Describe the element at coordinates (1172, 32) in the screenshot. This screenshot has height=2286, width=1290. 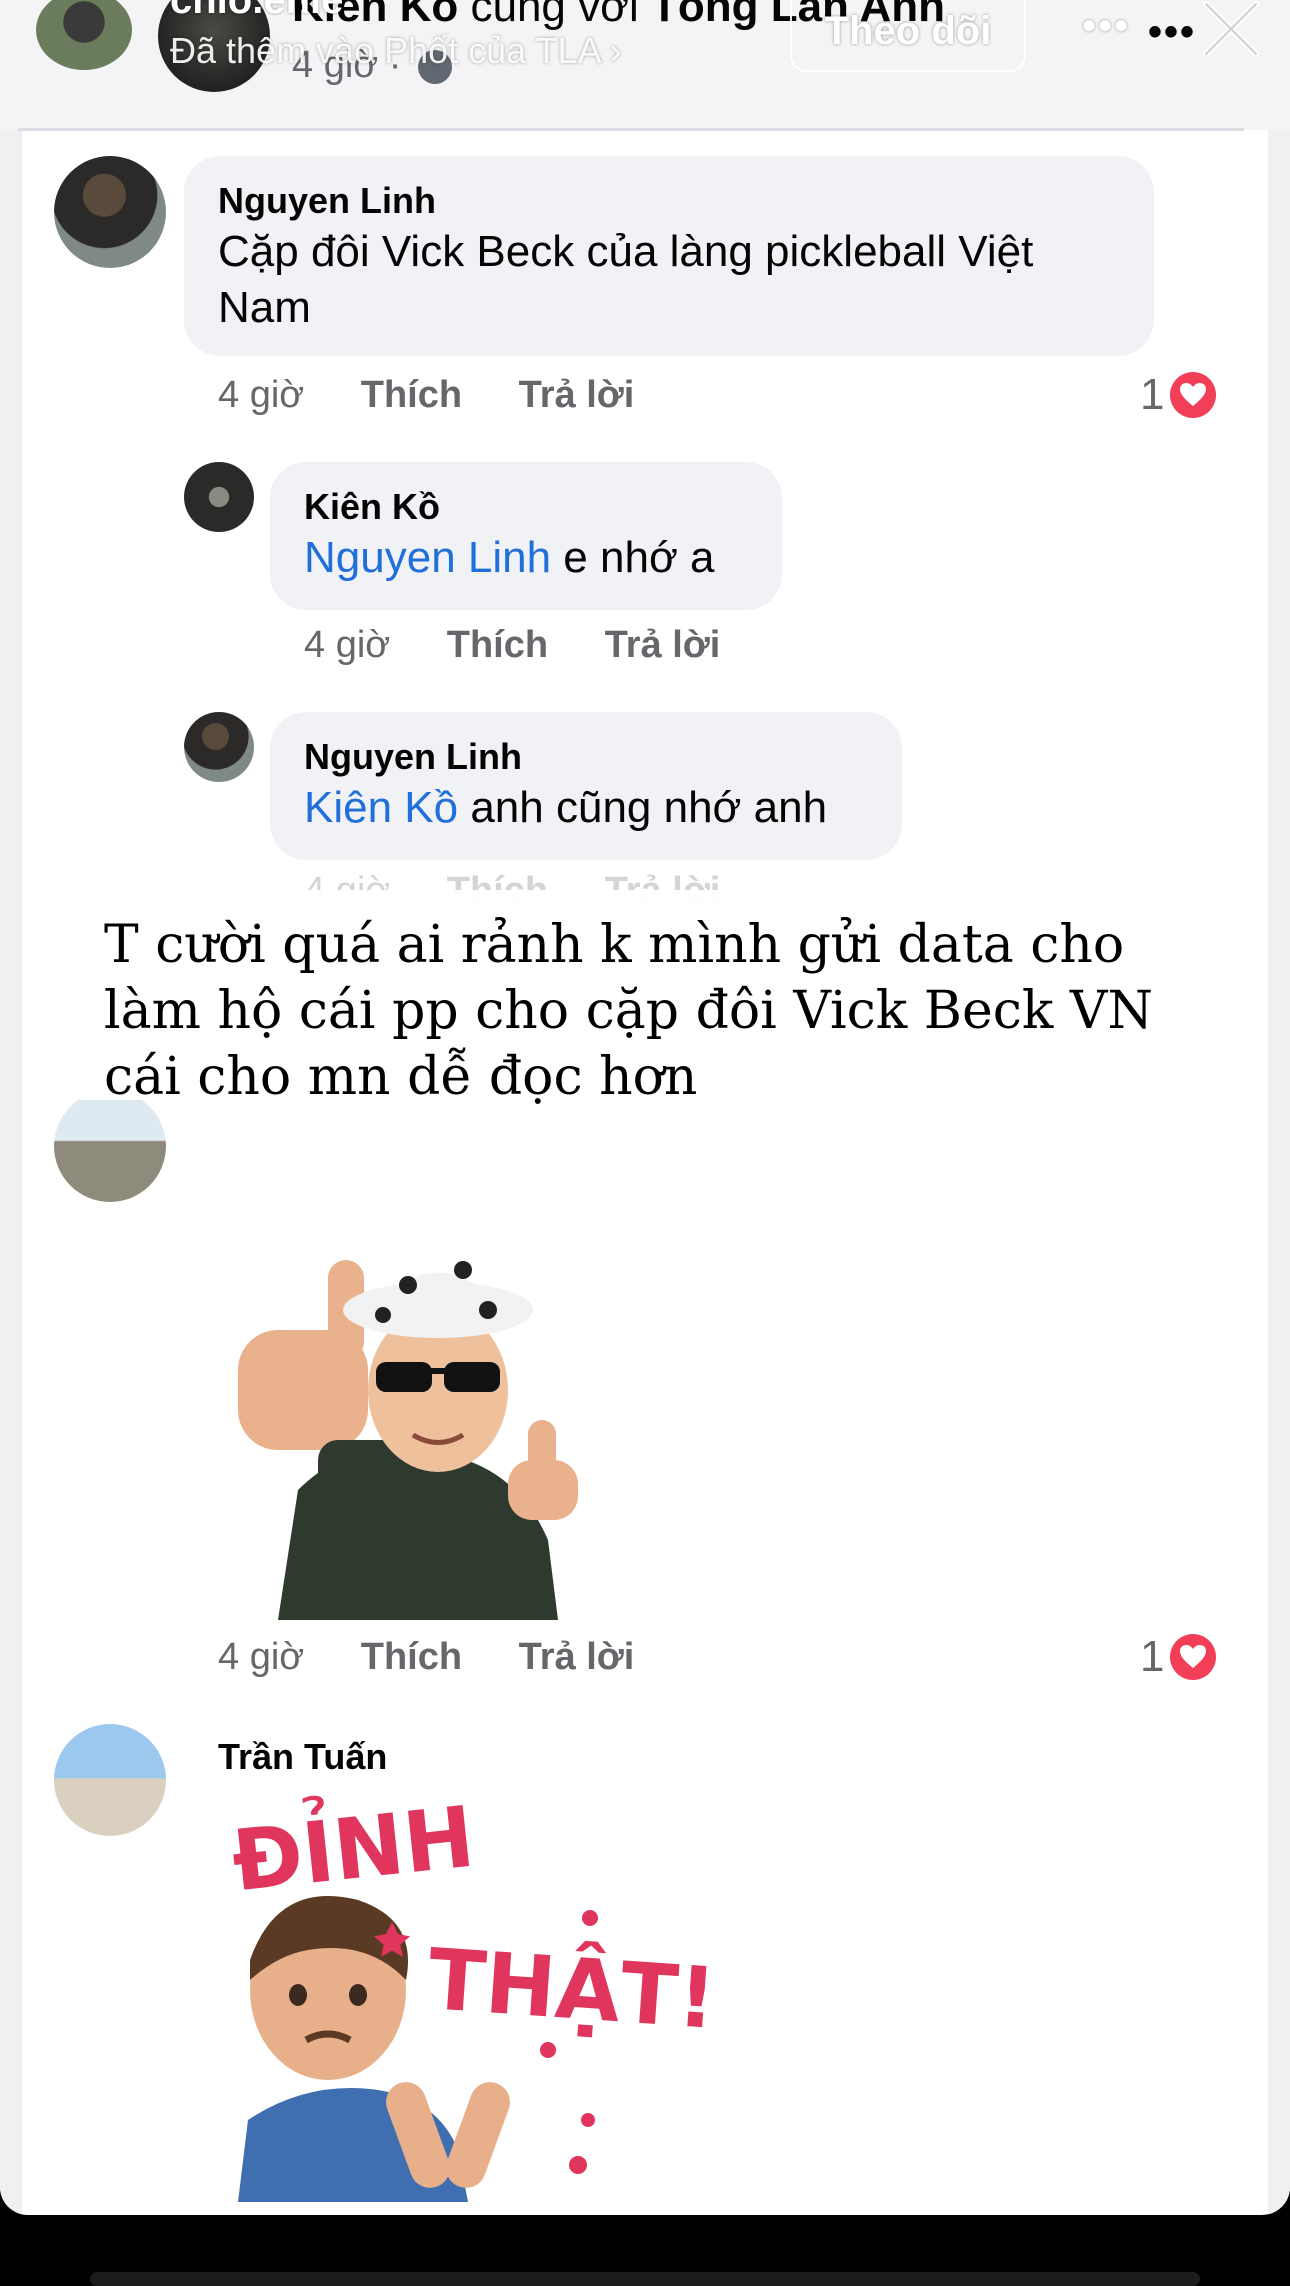
I see `post-more-icon: •••` at that location.